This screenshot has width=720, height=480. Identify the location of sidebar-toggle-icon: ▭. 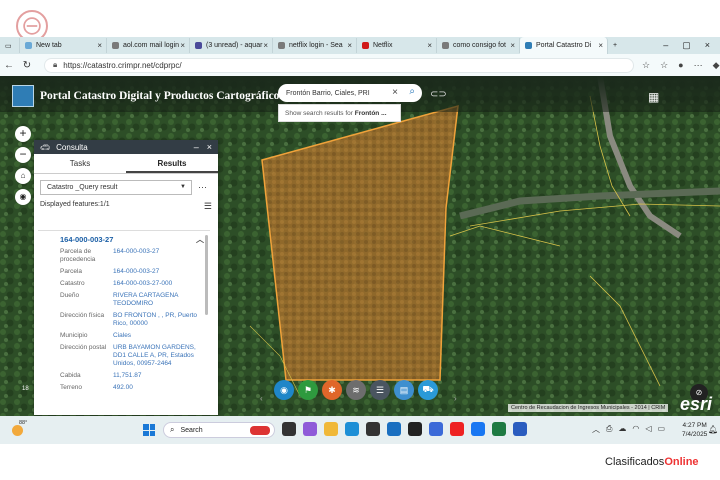
(10, 45).